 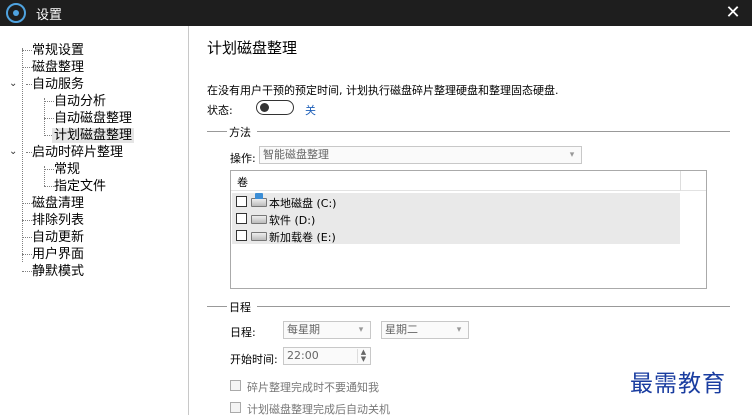 I want to click on tree-item-label: 自动更新, so click(x=58, y=237).